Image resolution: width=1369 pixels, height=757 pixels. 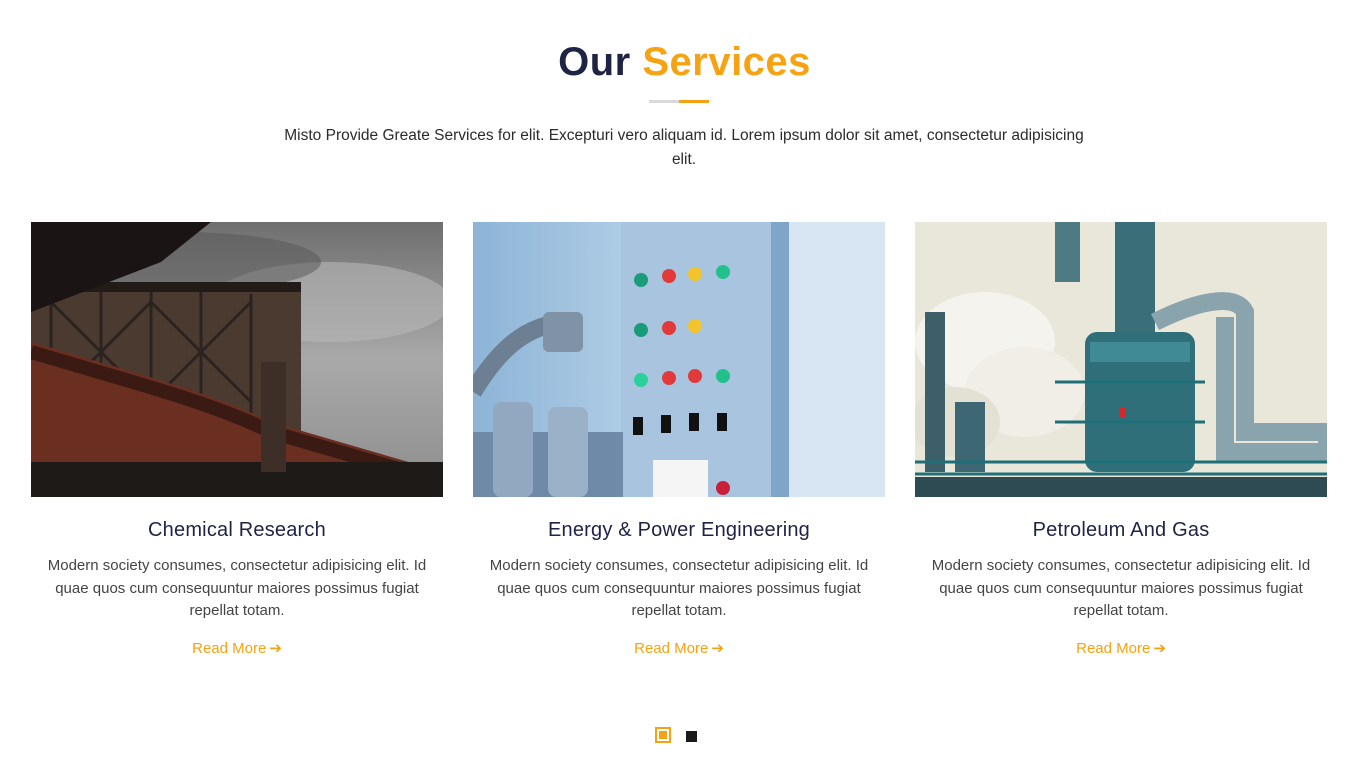 I want to click on service-title: Chemical Research, so click(x=237, y=530).